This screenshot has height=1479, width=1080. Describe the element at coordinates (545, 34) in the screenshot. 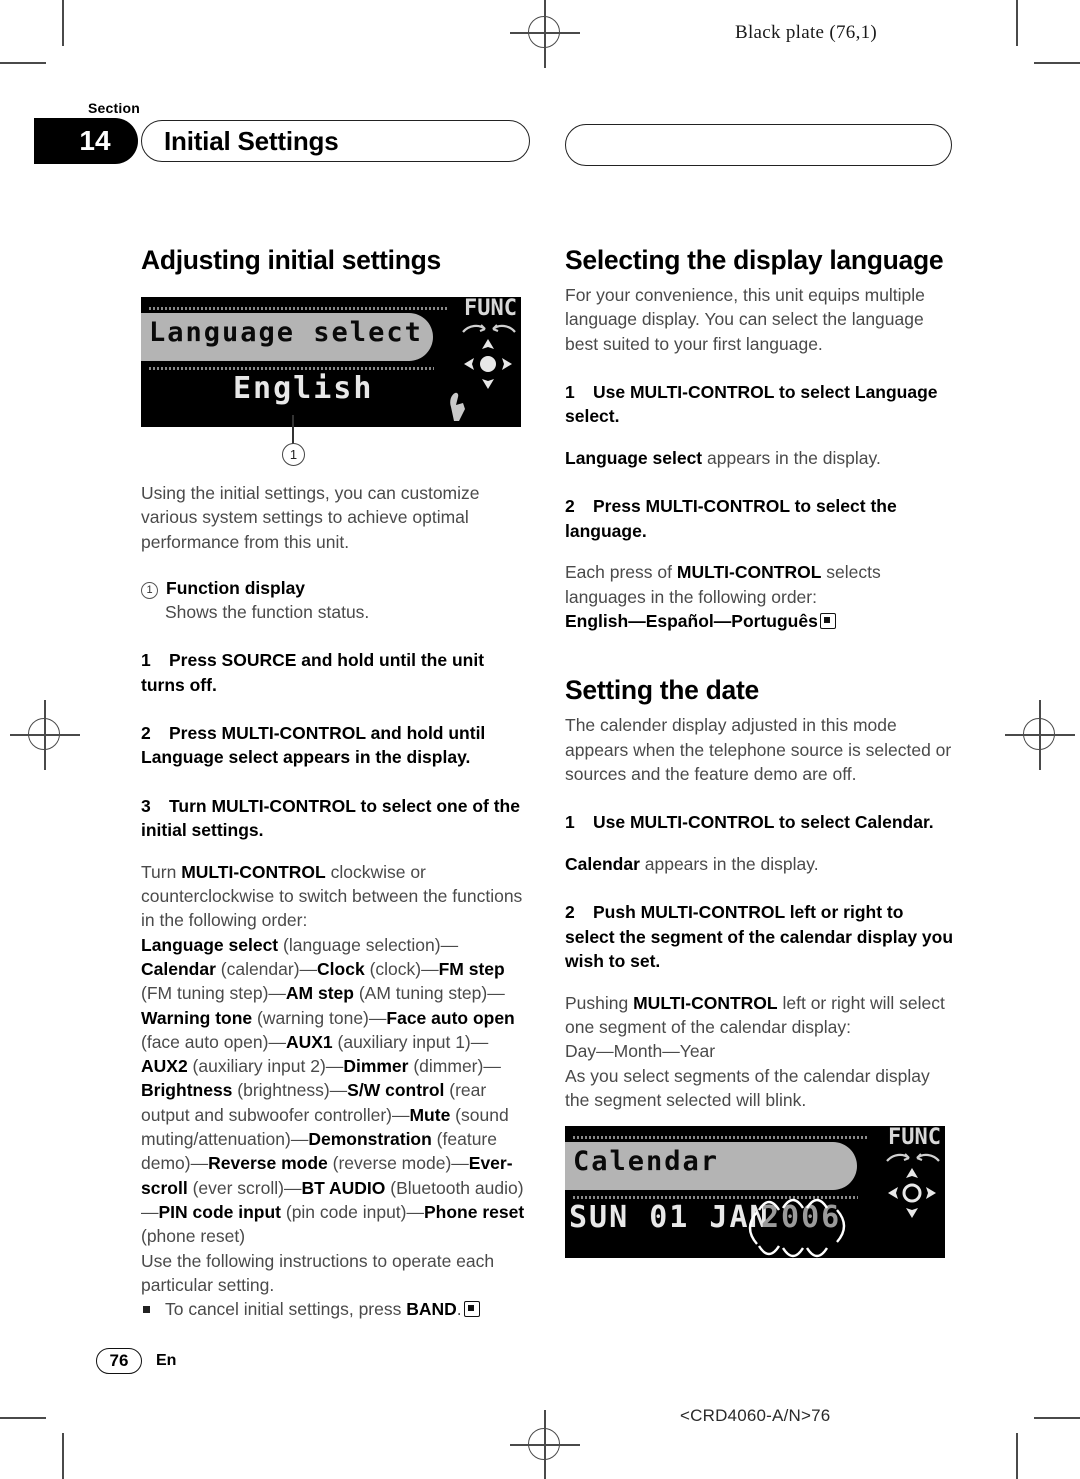

I see `registration-mark-top-center` at that location.